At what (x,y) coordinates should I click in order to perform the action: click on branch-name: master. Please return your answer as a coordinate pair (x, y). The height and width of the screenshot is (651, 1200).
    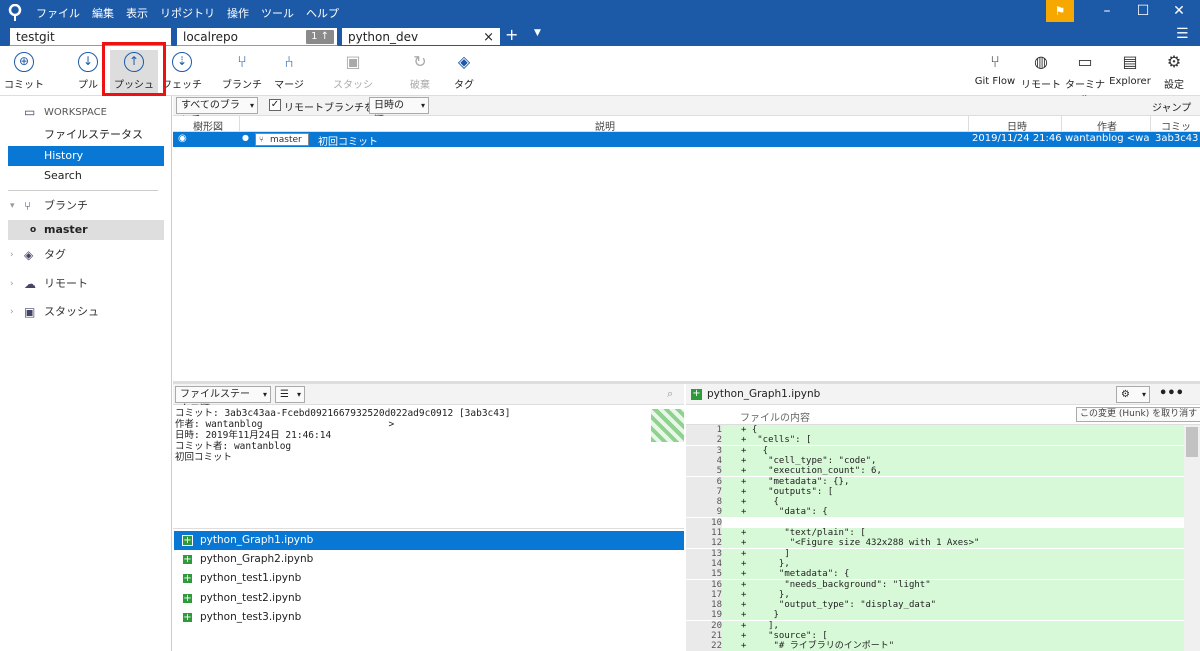
    Looking at the image, I should click on (66, 229).